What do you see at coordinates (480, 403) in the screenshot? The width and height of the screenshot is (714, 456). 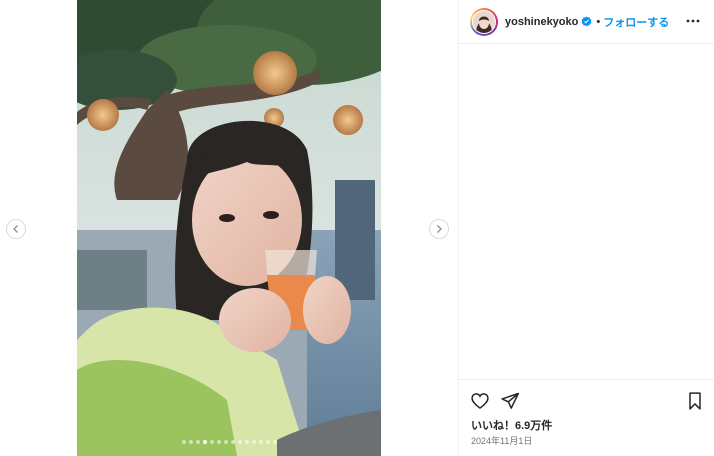 I see `heart-icon` at bounding box center [480, 403].